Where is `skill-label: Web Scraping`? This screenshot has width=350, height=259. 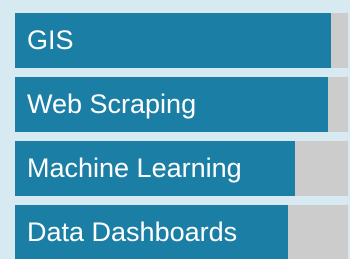 skill-label: Web Scraping is located at coordinates (112, 104).